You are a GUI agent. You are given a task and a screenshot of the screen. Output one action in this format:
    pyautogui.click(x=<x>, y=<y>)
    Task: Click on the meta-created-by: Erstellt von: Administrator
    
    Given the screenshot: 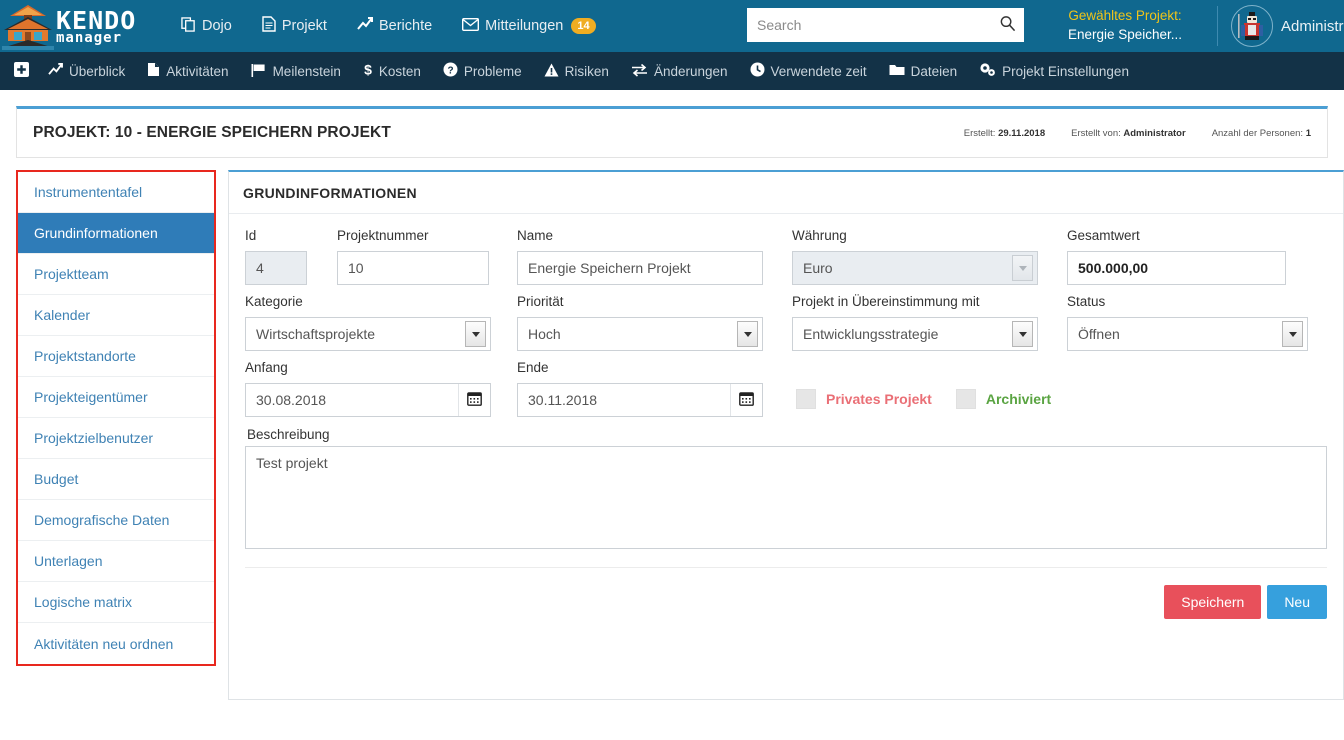 What is the action you would take?
    pyautogui.click(x=1128, y=133)
    